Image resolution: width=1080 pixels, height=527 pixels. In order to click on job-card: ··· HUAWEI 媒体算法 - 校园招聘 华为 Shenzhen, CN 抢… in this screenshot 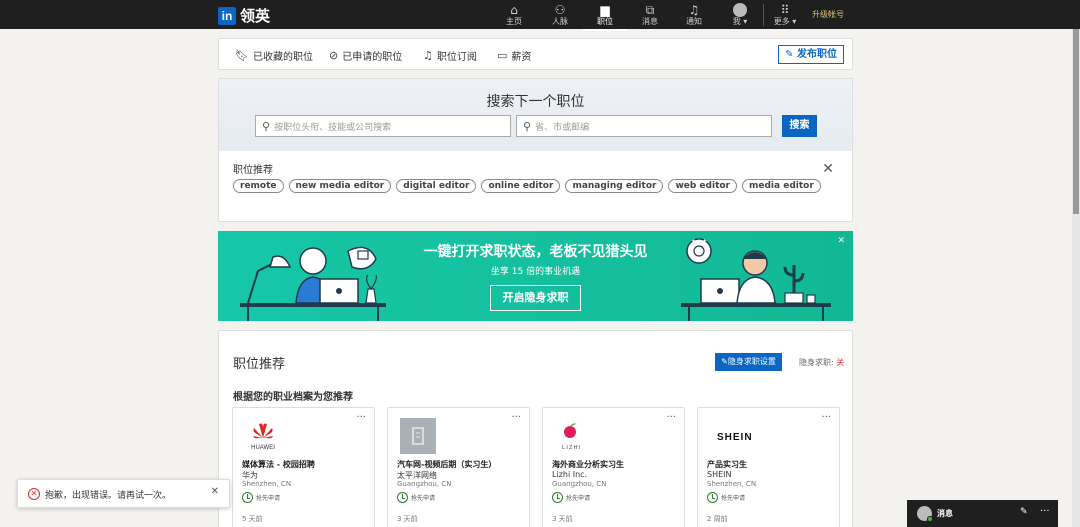, I will do `click(303, 467)`.